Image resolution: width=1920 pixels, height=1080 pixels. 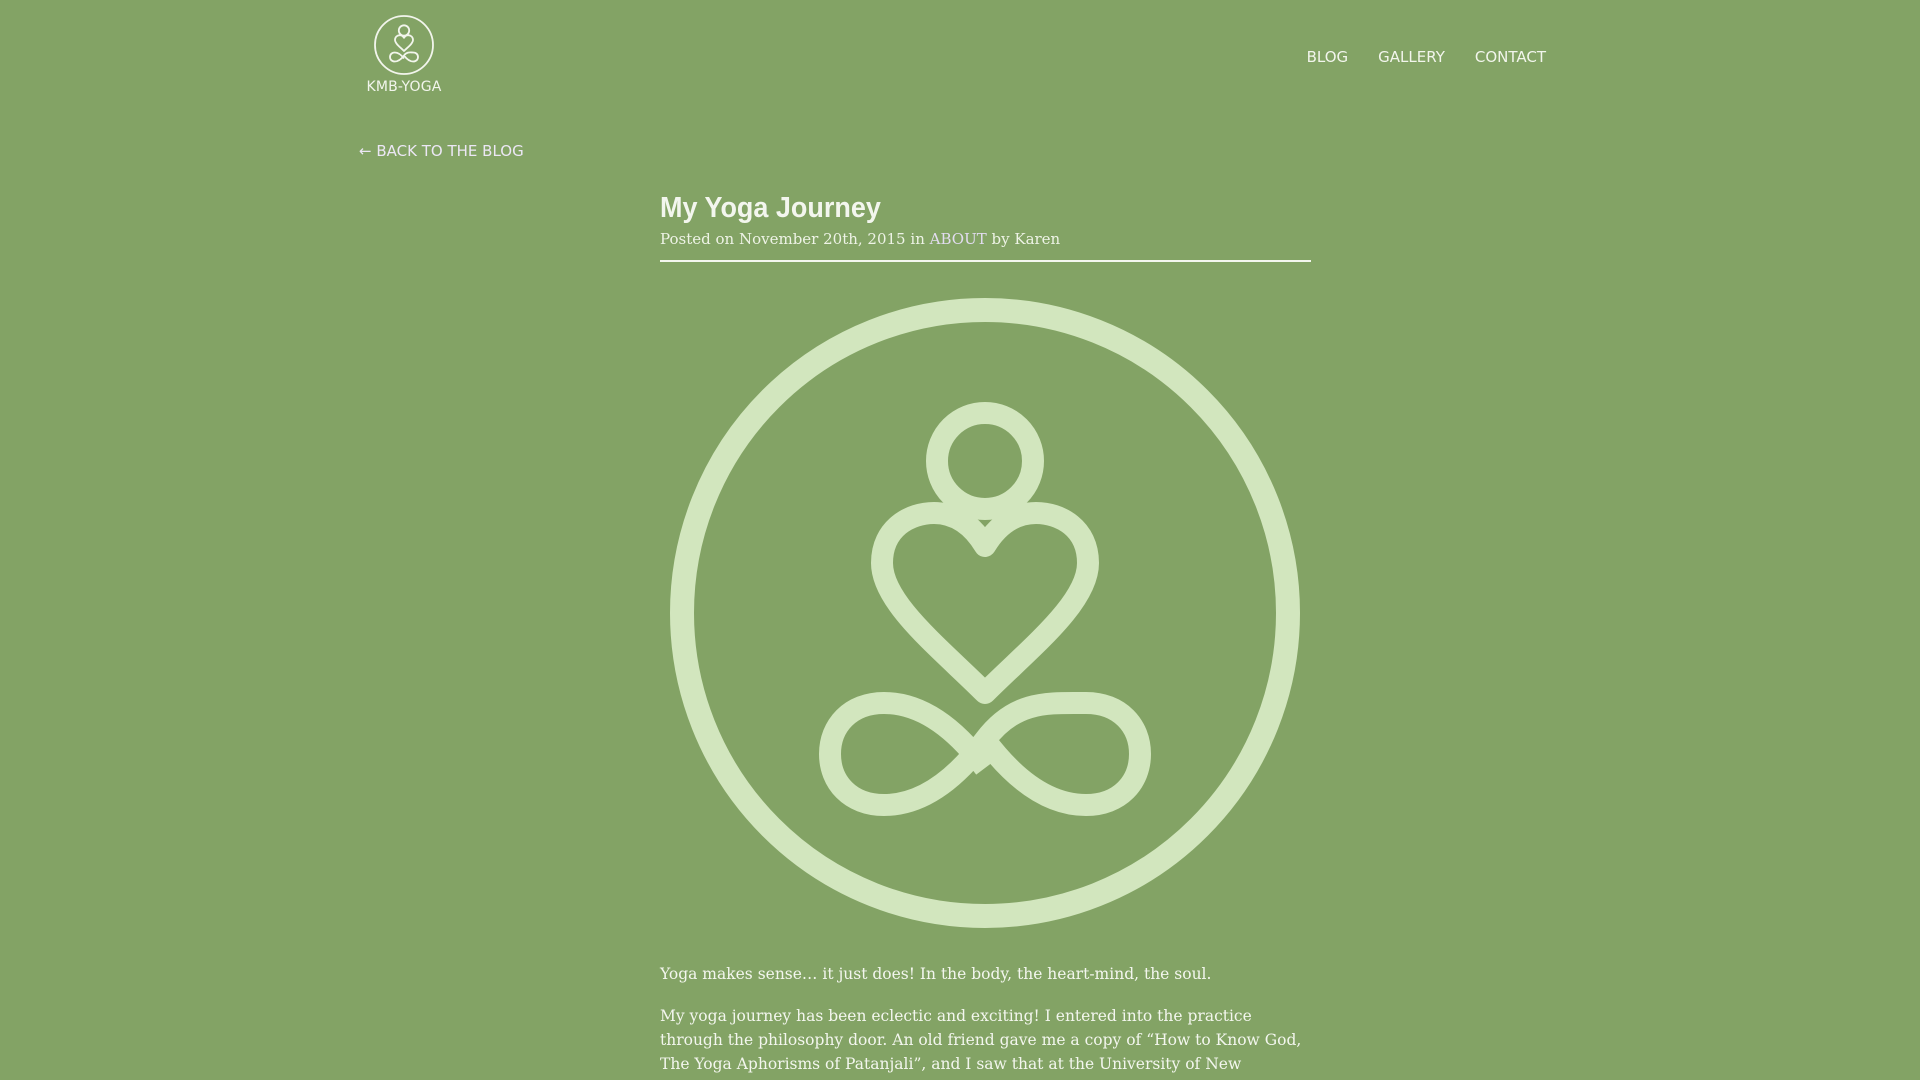 What do you see at coordinates (958, 239) in the screenshot?
I see `post-category-link: ABOUT` at bounding box center [958, 239].